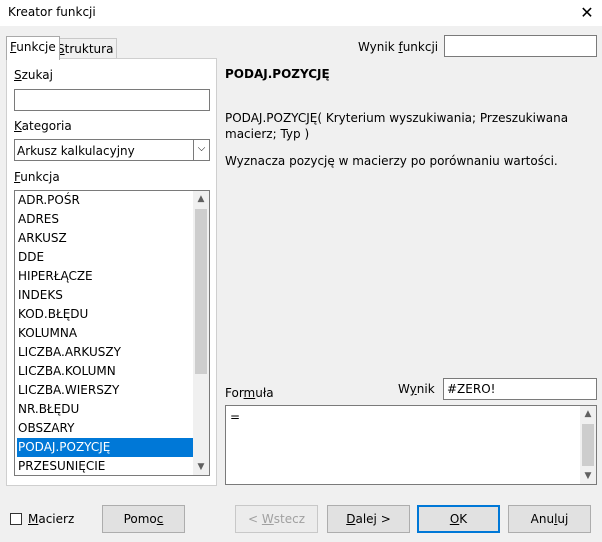  What do you see at coordinates (105, 200) in the screenshot?
I see `list-item: ADR.POŚR` at bounding box center [105, 200].